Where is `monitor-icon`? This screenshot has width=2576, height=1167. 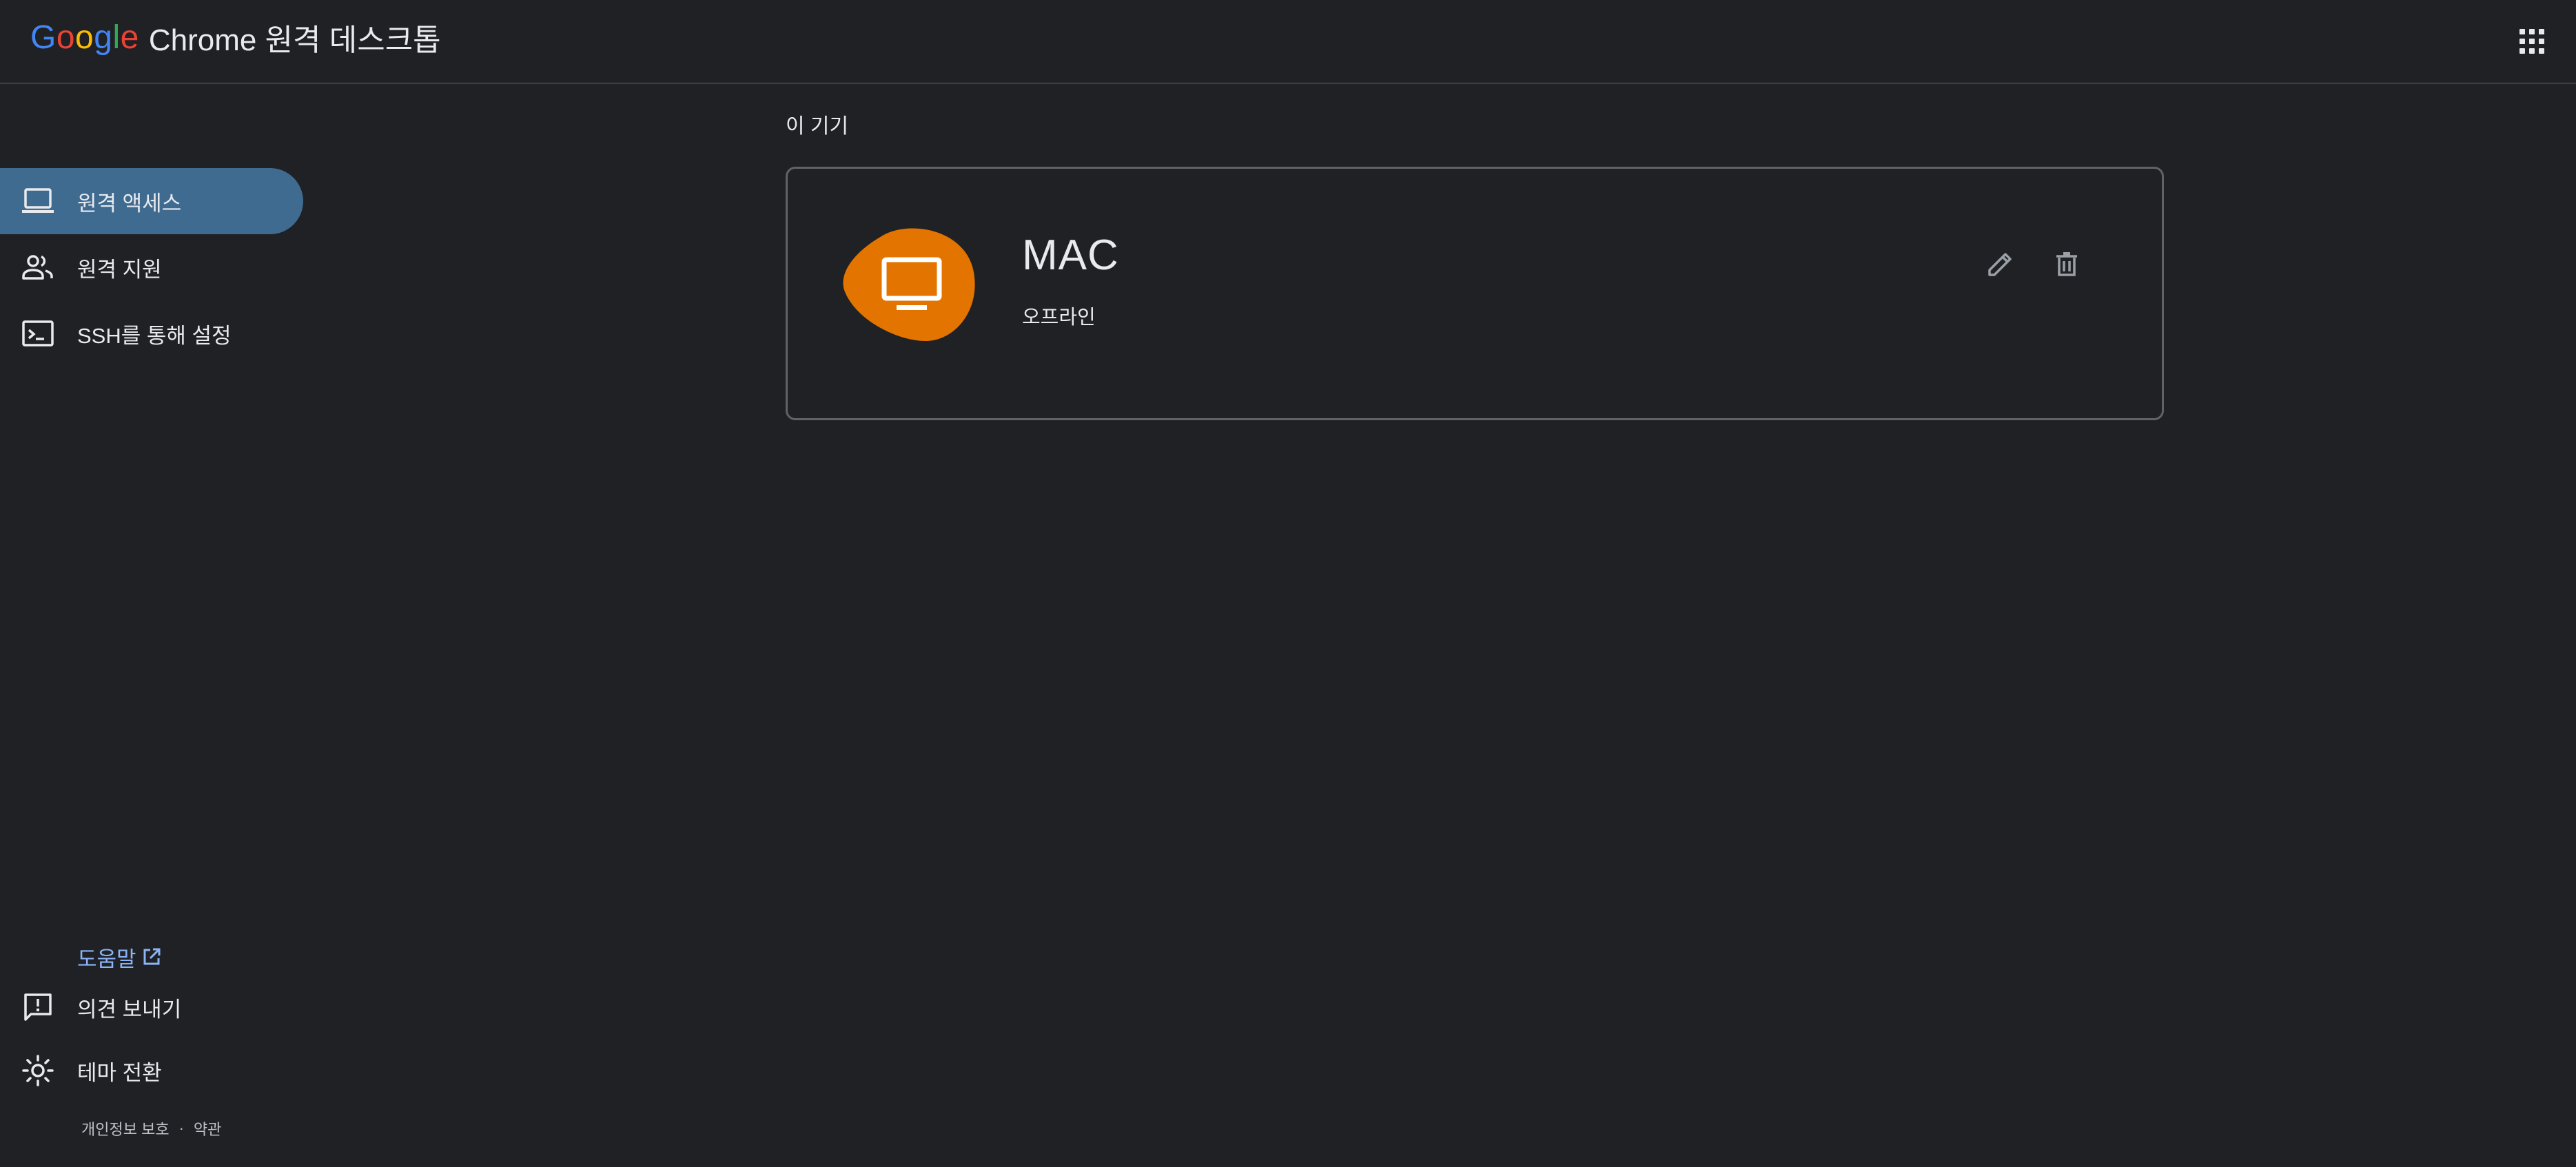 monitor-icon is located at coordinates (909, 284).